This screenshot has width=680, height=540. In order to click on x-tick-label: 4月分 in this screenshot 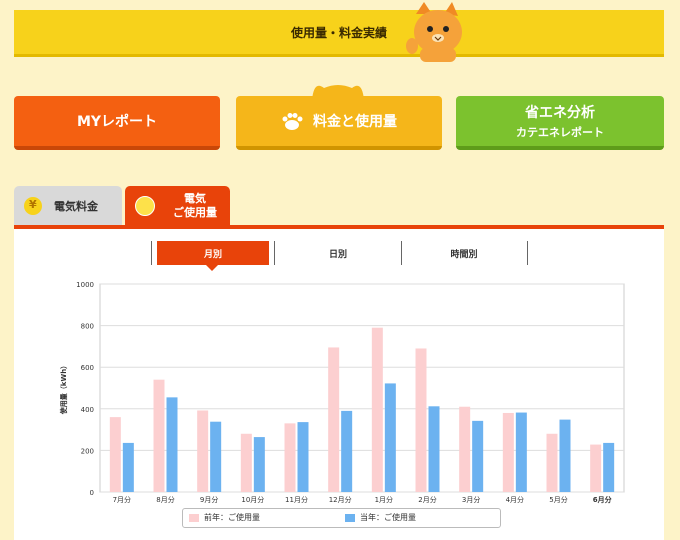, I will do `click(515, 499)`.